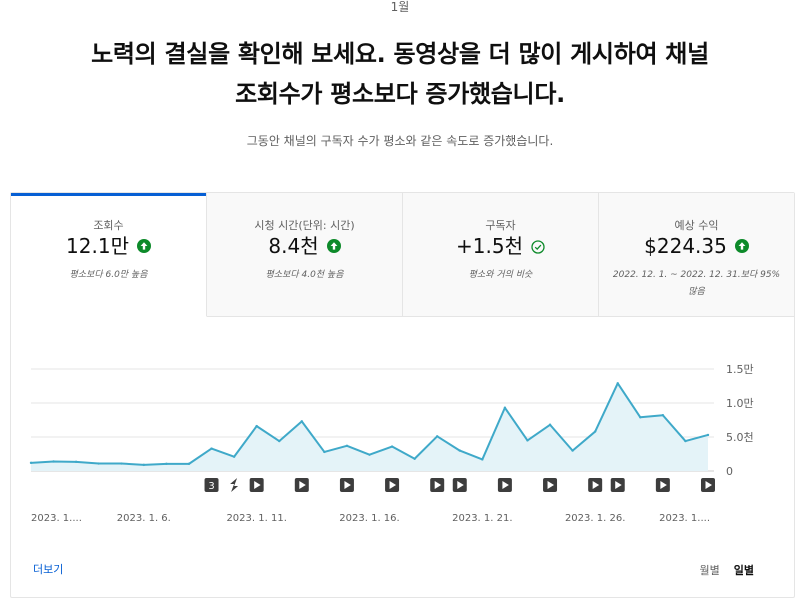  What do you see at coordinates (489, 246) in the screenshot?
I see `tab-value: +1.5천` at bounding box center [489, 246].